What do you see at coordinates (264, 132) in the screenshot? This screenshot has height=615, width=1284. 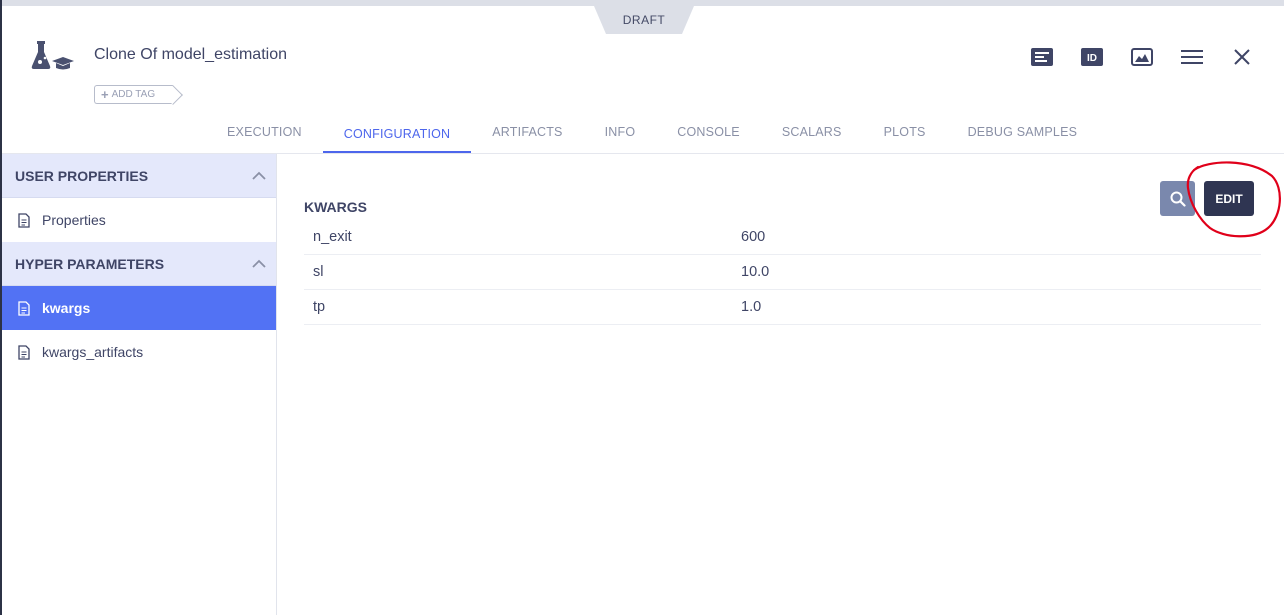 I see `tab-execution: EXECUTION` at bounding box center [264, 132].